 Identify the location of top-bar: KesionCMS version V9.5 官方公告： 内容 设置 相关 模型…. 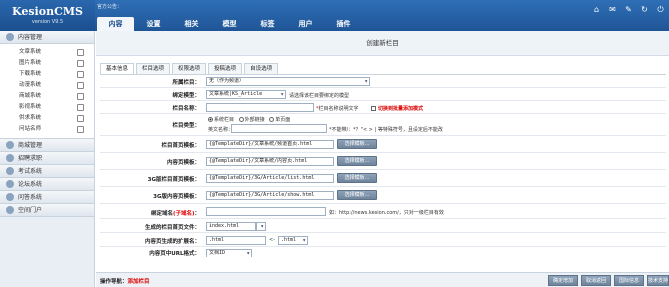
(334, 15).